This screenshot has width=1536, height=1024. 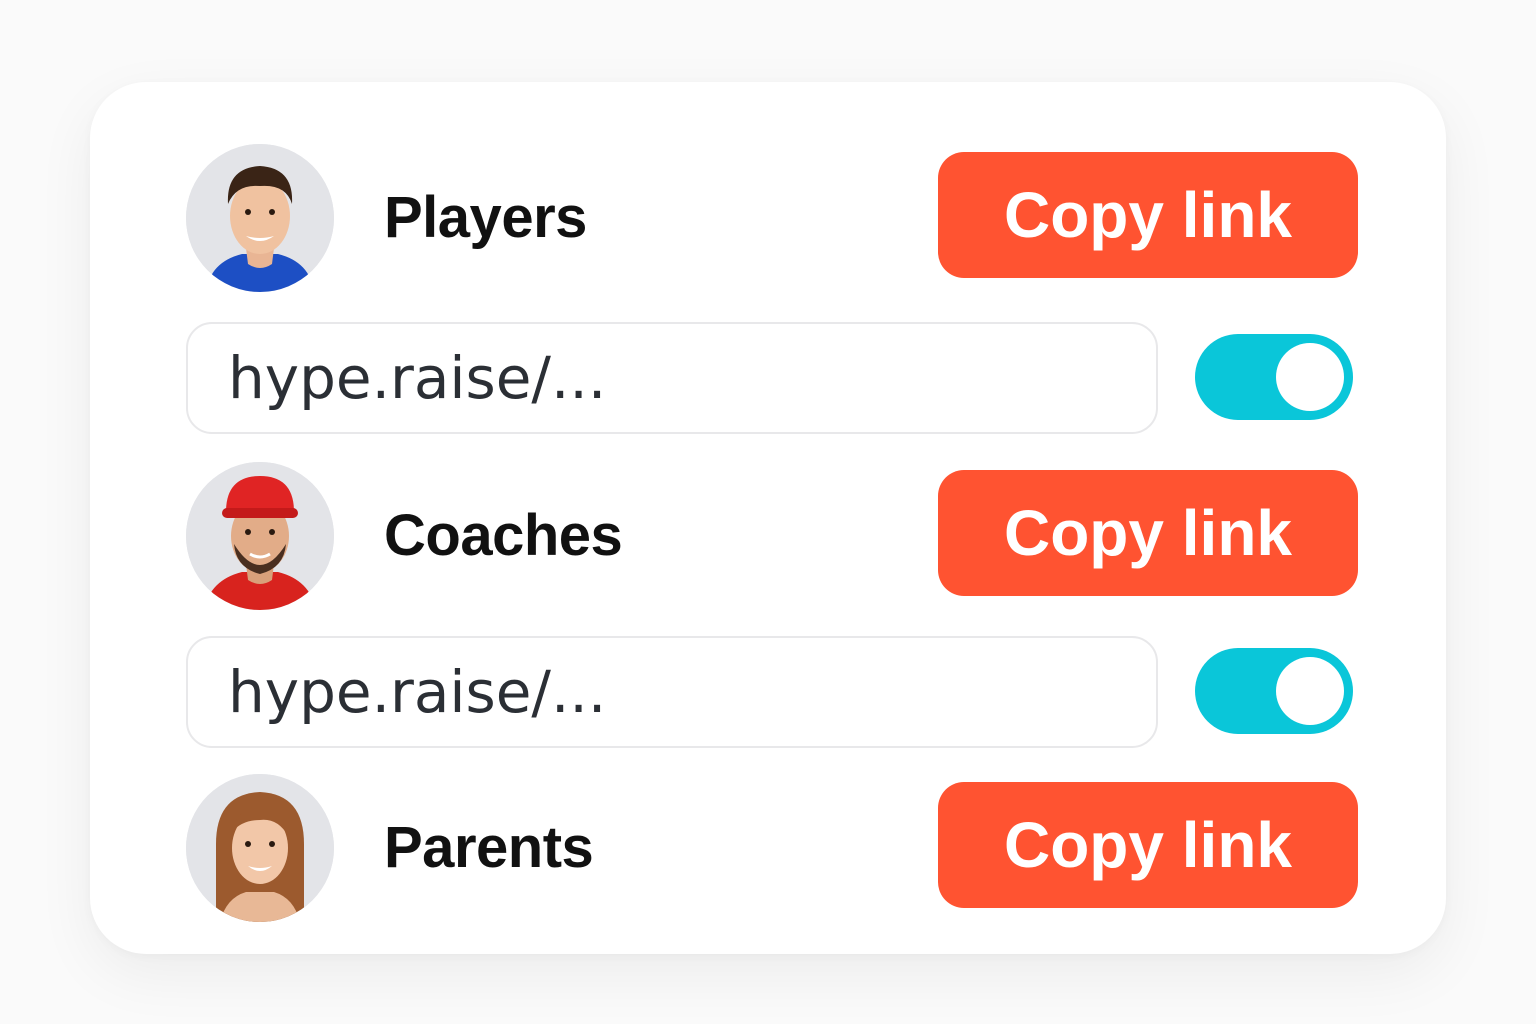 I want to click on player-avatar, so click(x=260, y=218).